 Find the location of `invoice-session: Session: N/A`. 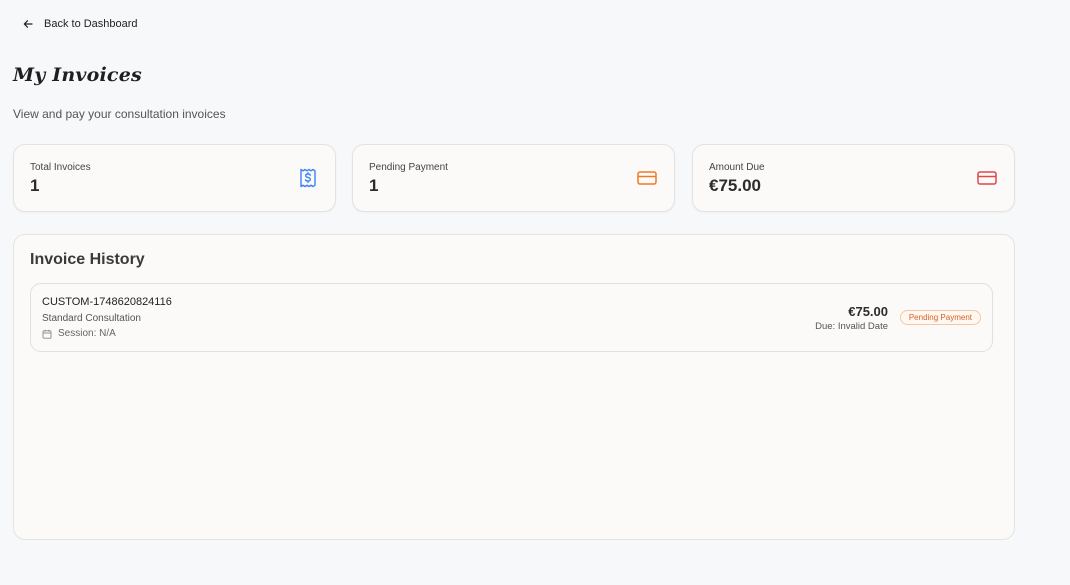

invoice-session: Session: N/A is located at coordinates (79, 333).